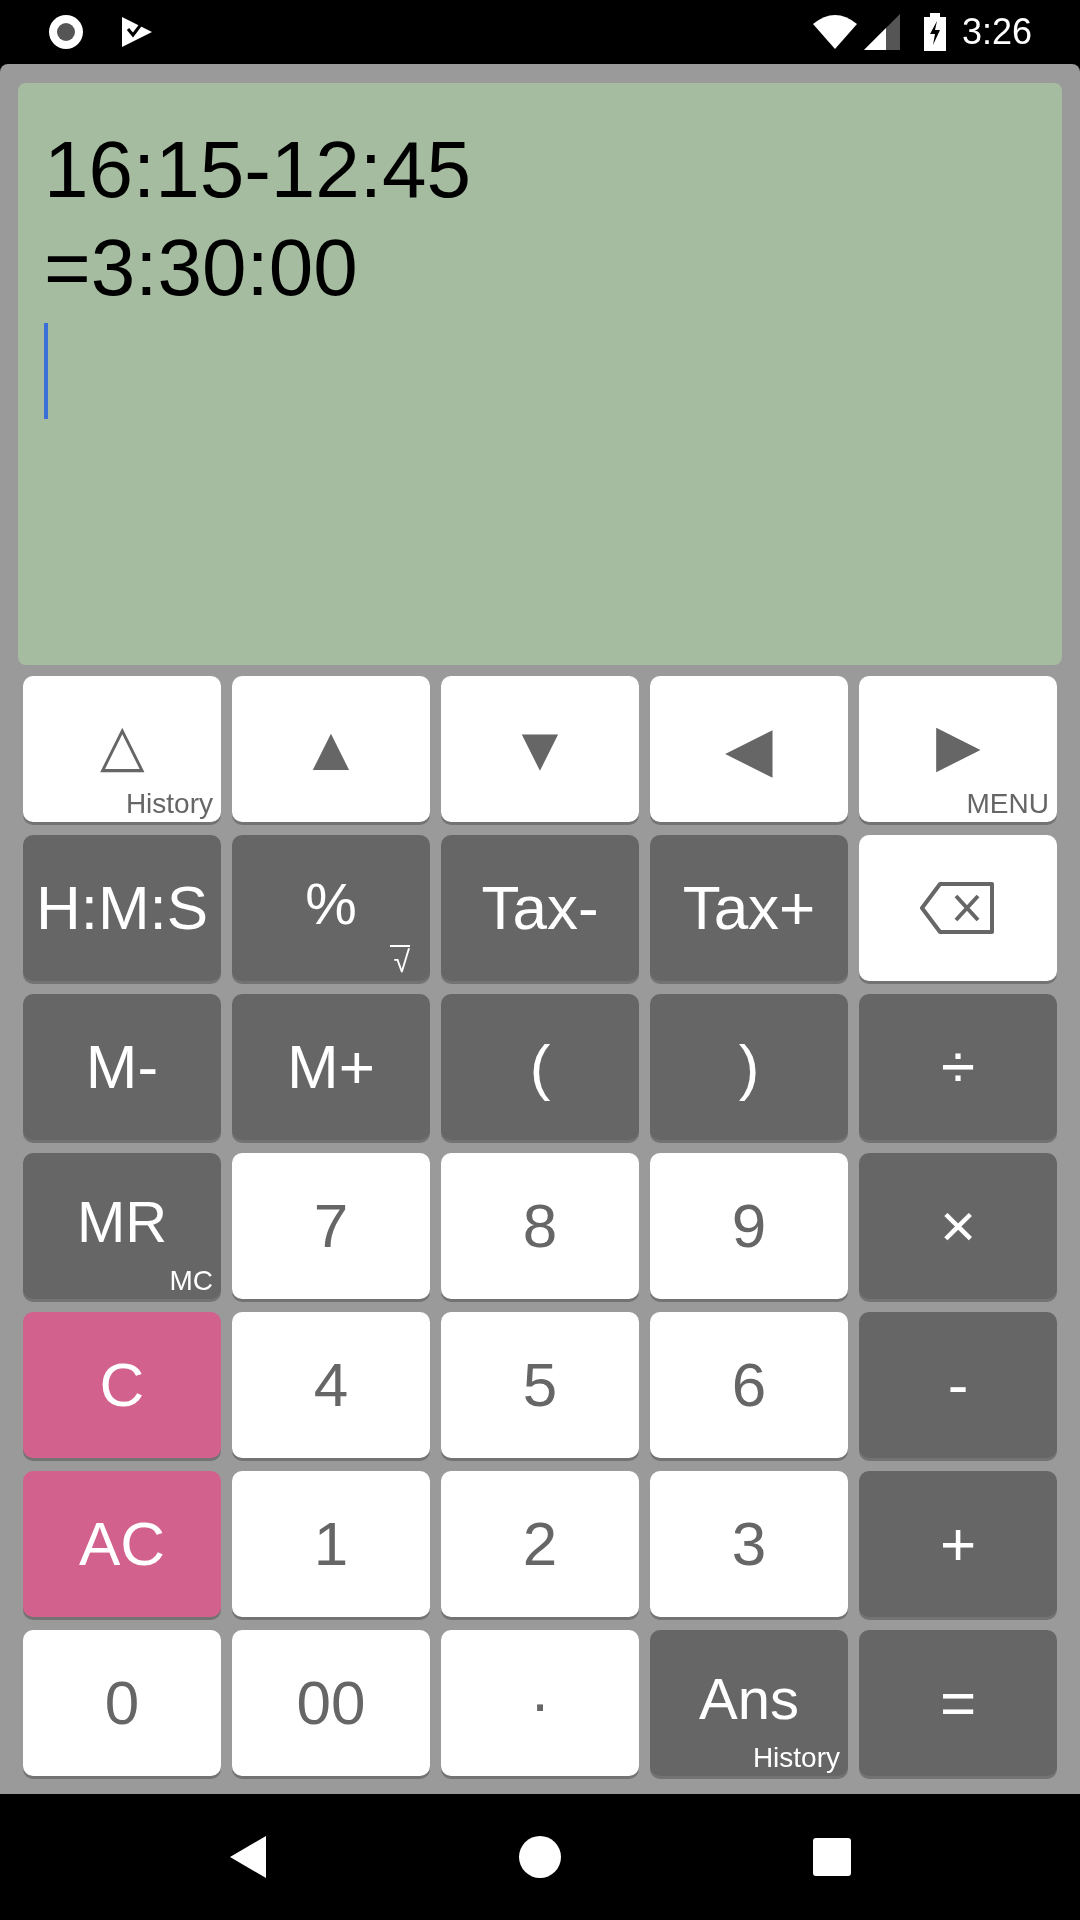 The width and height of the screenshot is (1080, 1920). I want to click on calculator-key: MR MC, so click(122, 1226).